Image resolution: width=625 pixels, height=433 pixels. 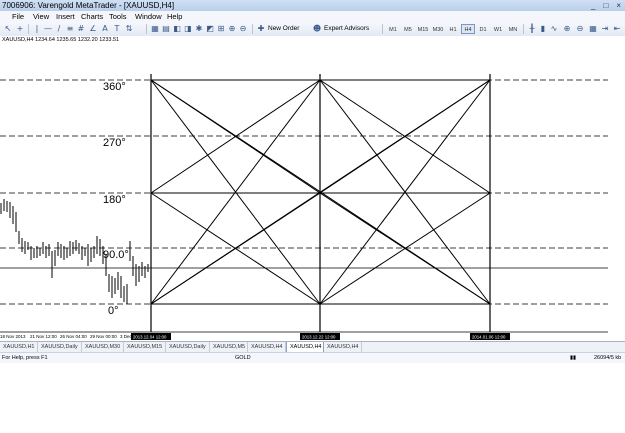 What do you see at coordinates (608, 358) in the screenshot?
I see `traffic-text: 26094/5 kb` at bounding box center [608, 358].